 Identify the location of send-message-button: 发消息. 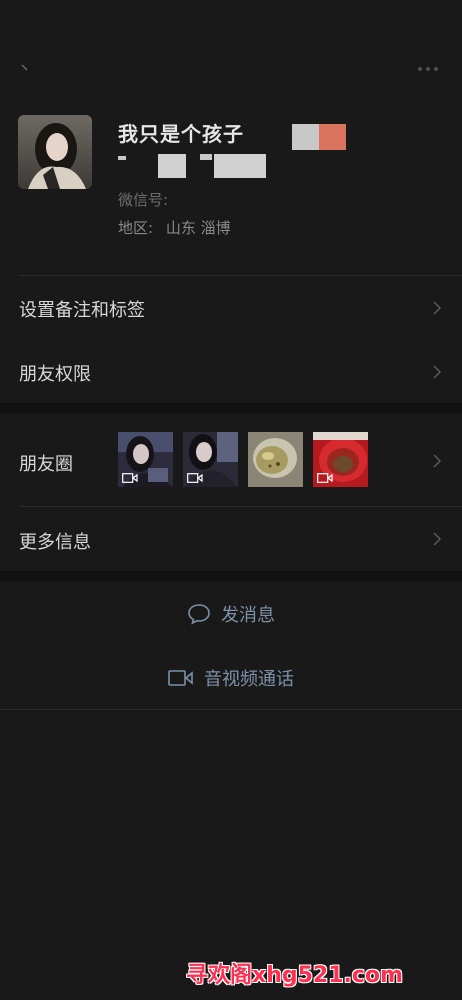
(231, 614).